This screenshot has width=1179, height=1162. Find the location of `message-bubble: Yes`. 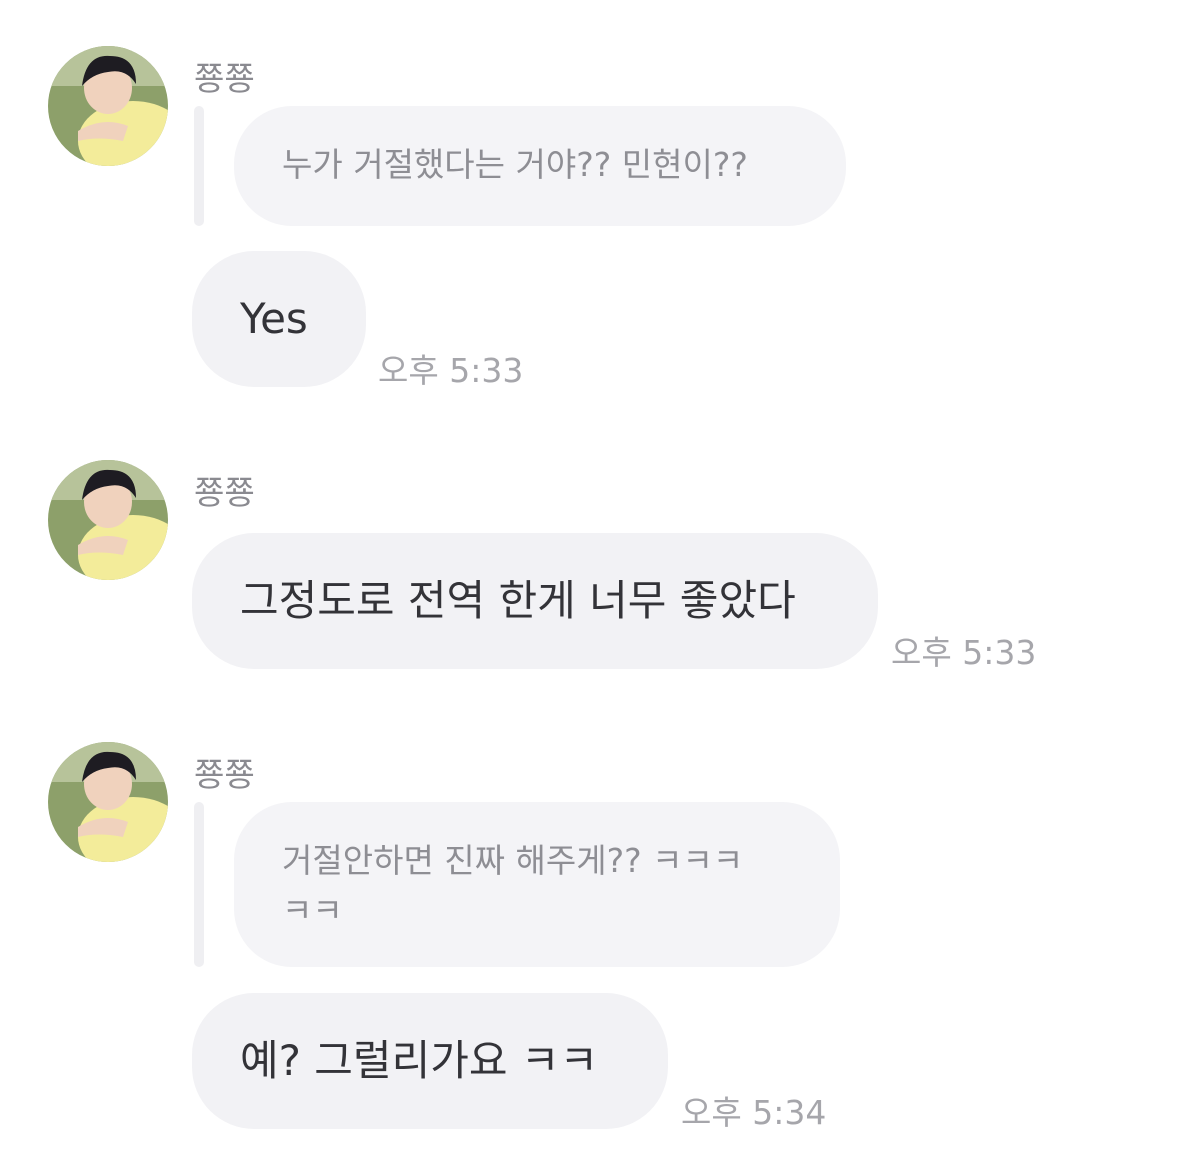

message-bubble: Yes is located at coordinates (279, 319).